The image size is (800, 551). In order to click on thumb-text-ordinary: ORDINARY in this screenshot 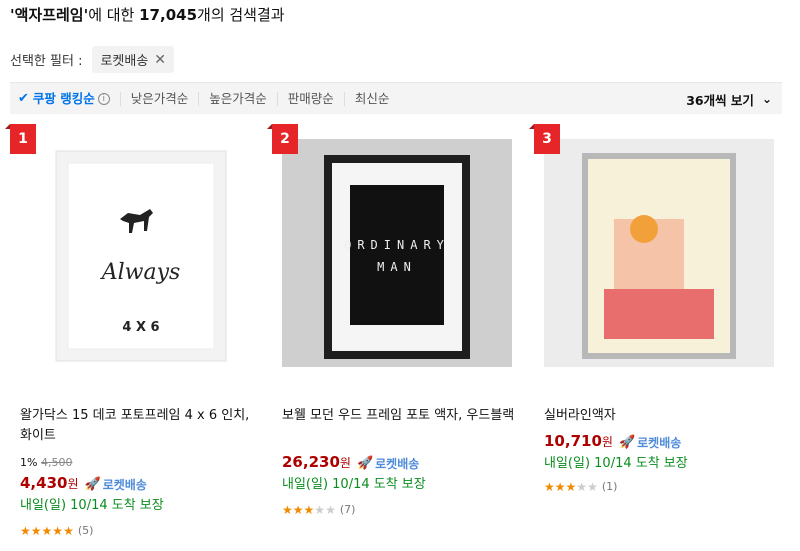, I will do `click(397, 245)`.